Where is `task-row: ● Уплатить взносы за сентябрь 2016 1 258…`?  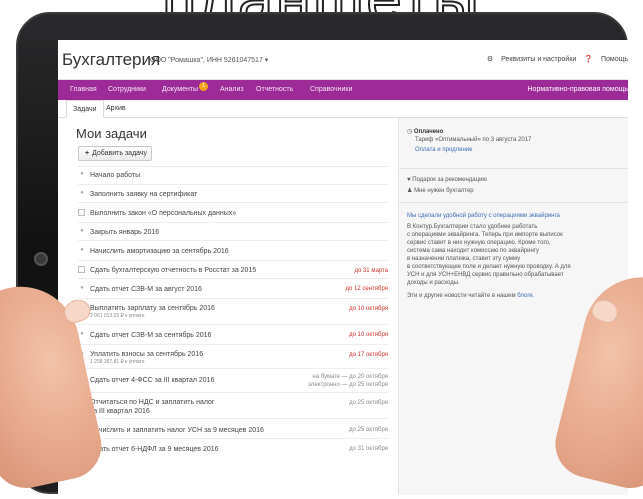 task-row: ● Уплатить взносы за сентябрь 2016 1 258… is located at coordinates (233, 356).